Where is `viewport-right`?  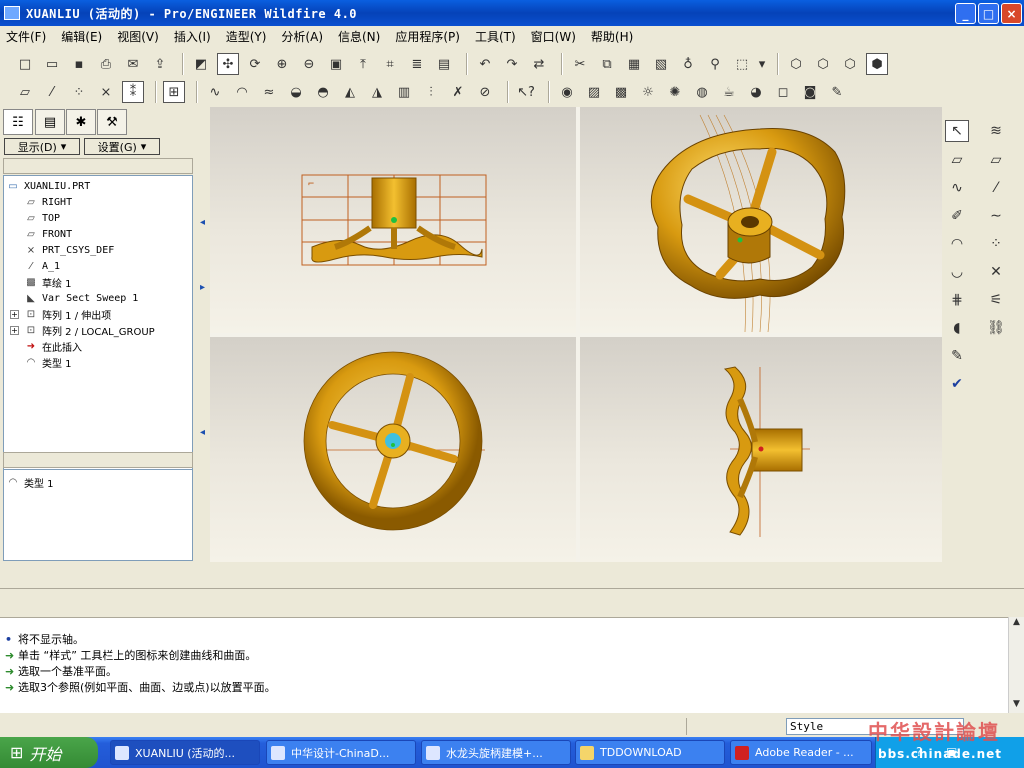 viewport-right is located at coordinates (761, 449).